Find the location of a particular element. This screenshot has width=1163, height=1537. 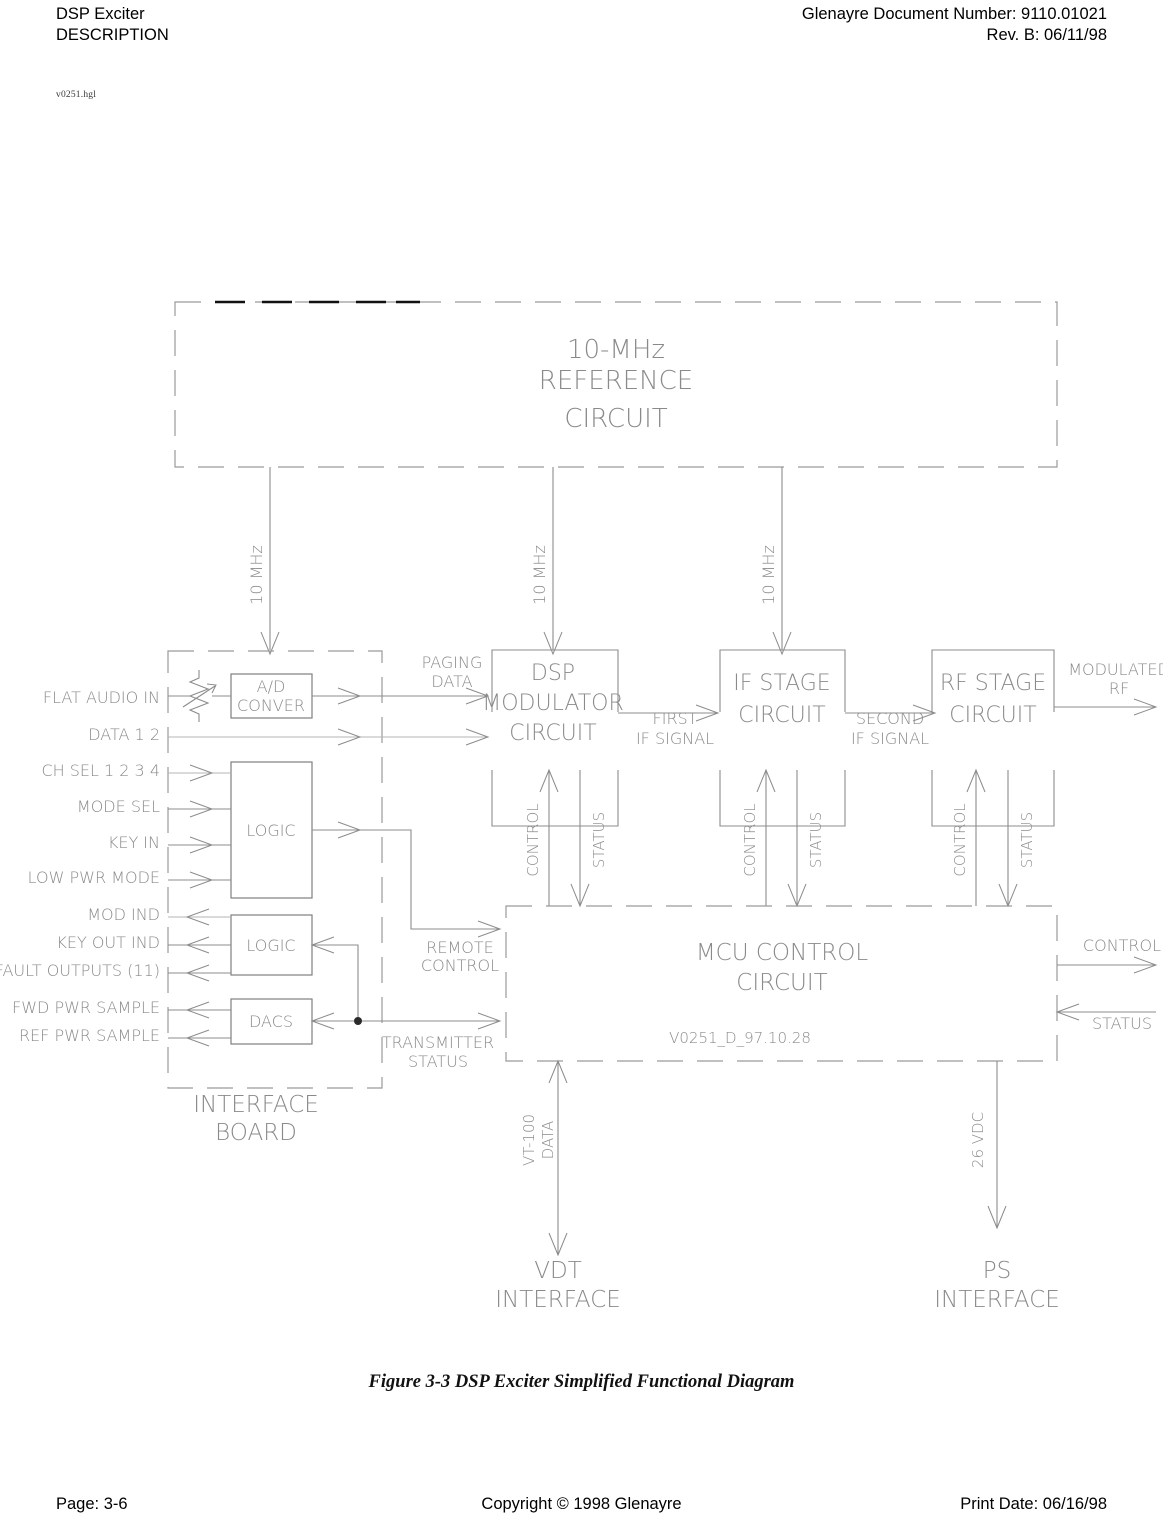

output-label-key-out-ind: KEY OUT IND is located at coordinates (108, 942).